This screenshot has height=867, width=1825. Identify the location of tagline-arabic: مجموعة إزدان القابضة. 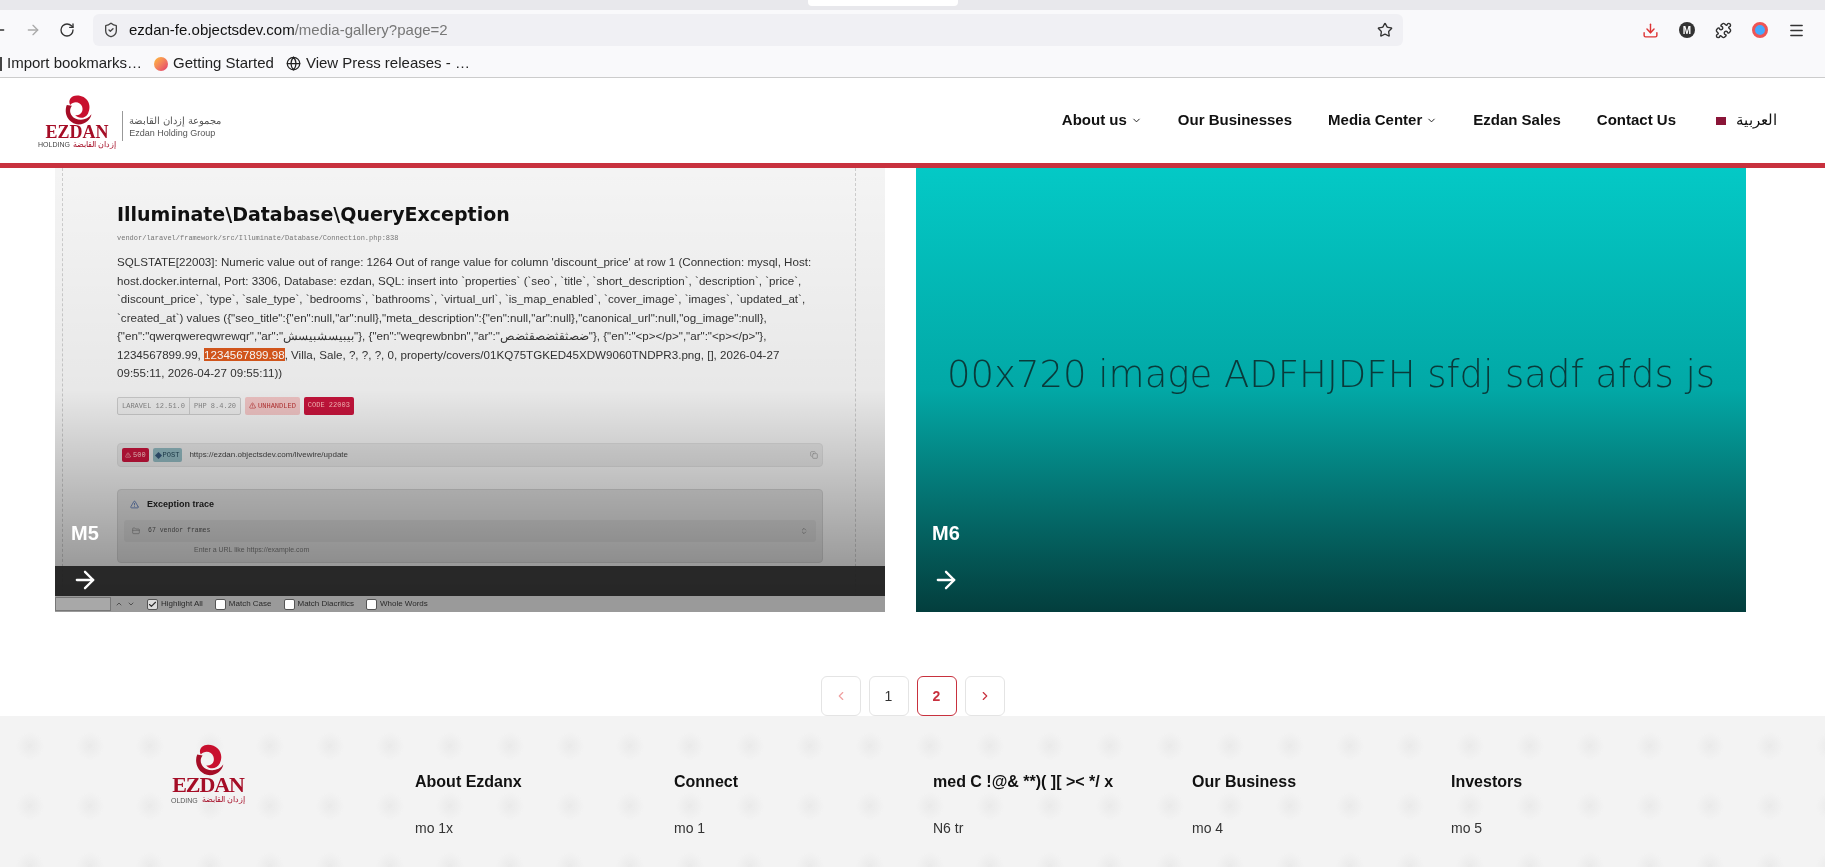
(175, 120).